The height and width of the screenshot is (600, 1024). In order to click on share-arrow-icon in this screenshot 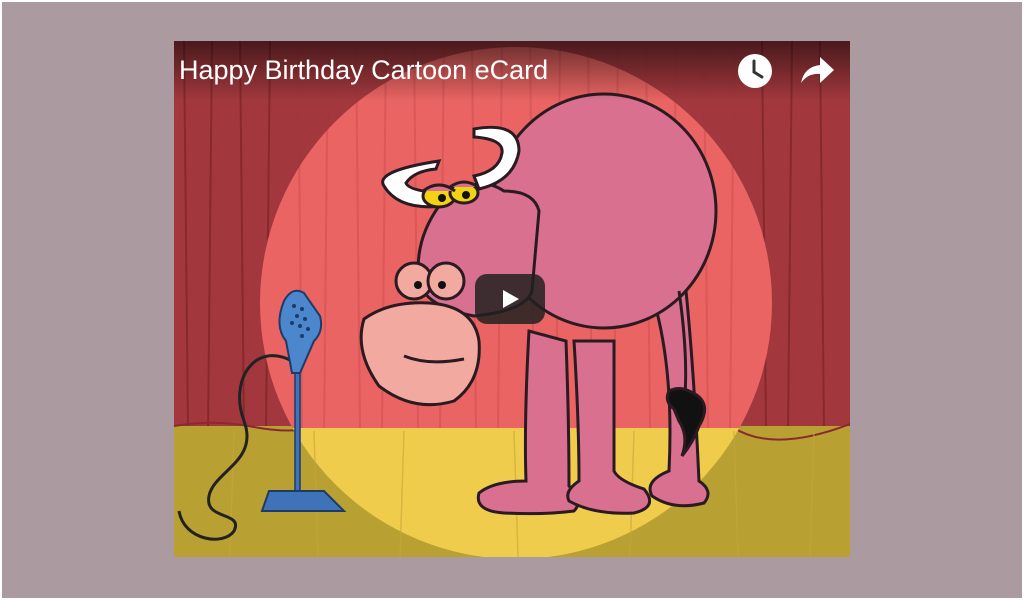, I will do `click(817, 70)`.